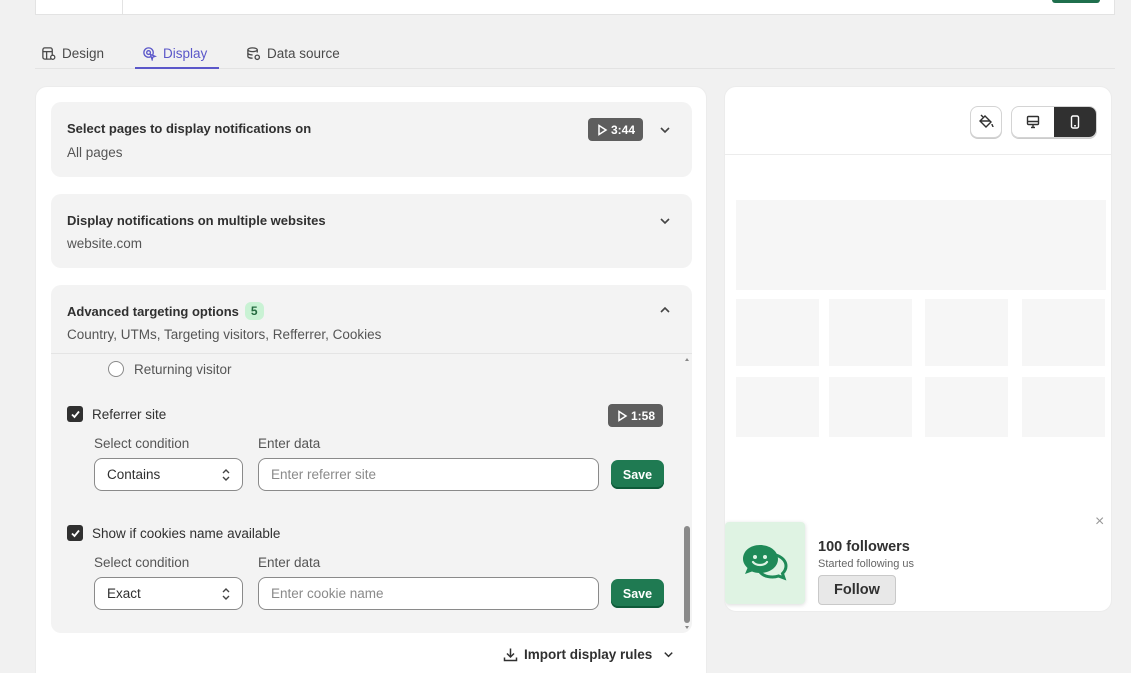 The width and height of the screenshot is (1131, 673). What do you see at coordinates (153, 311) in the screenshot?
I see `advanced-card-title-text: Advanced targeting options` at bounding box center [153, 311].